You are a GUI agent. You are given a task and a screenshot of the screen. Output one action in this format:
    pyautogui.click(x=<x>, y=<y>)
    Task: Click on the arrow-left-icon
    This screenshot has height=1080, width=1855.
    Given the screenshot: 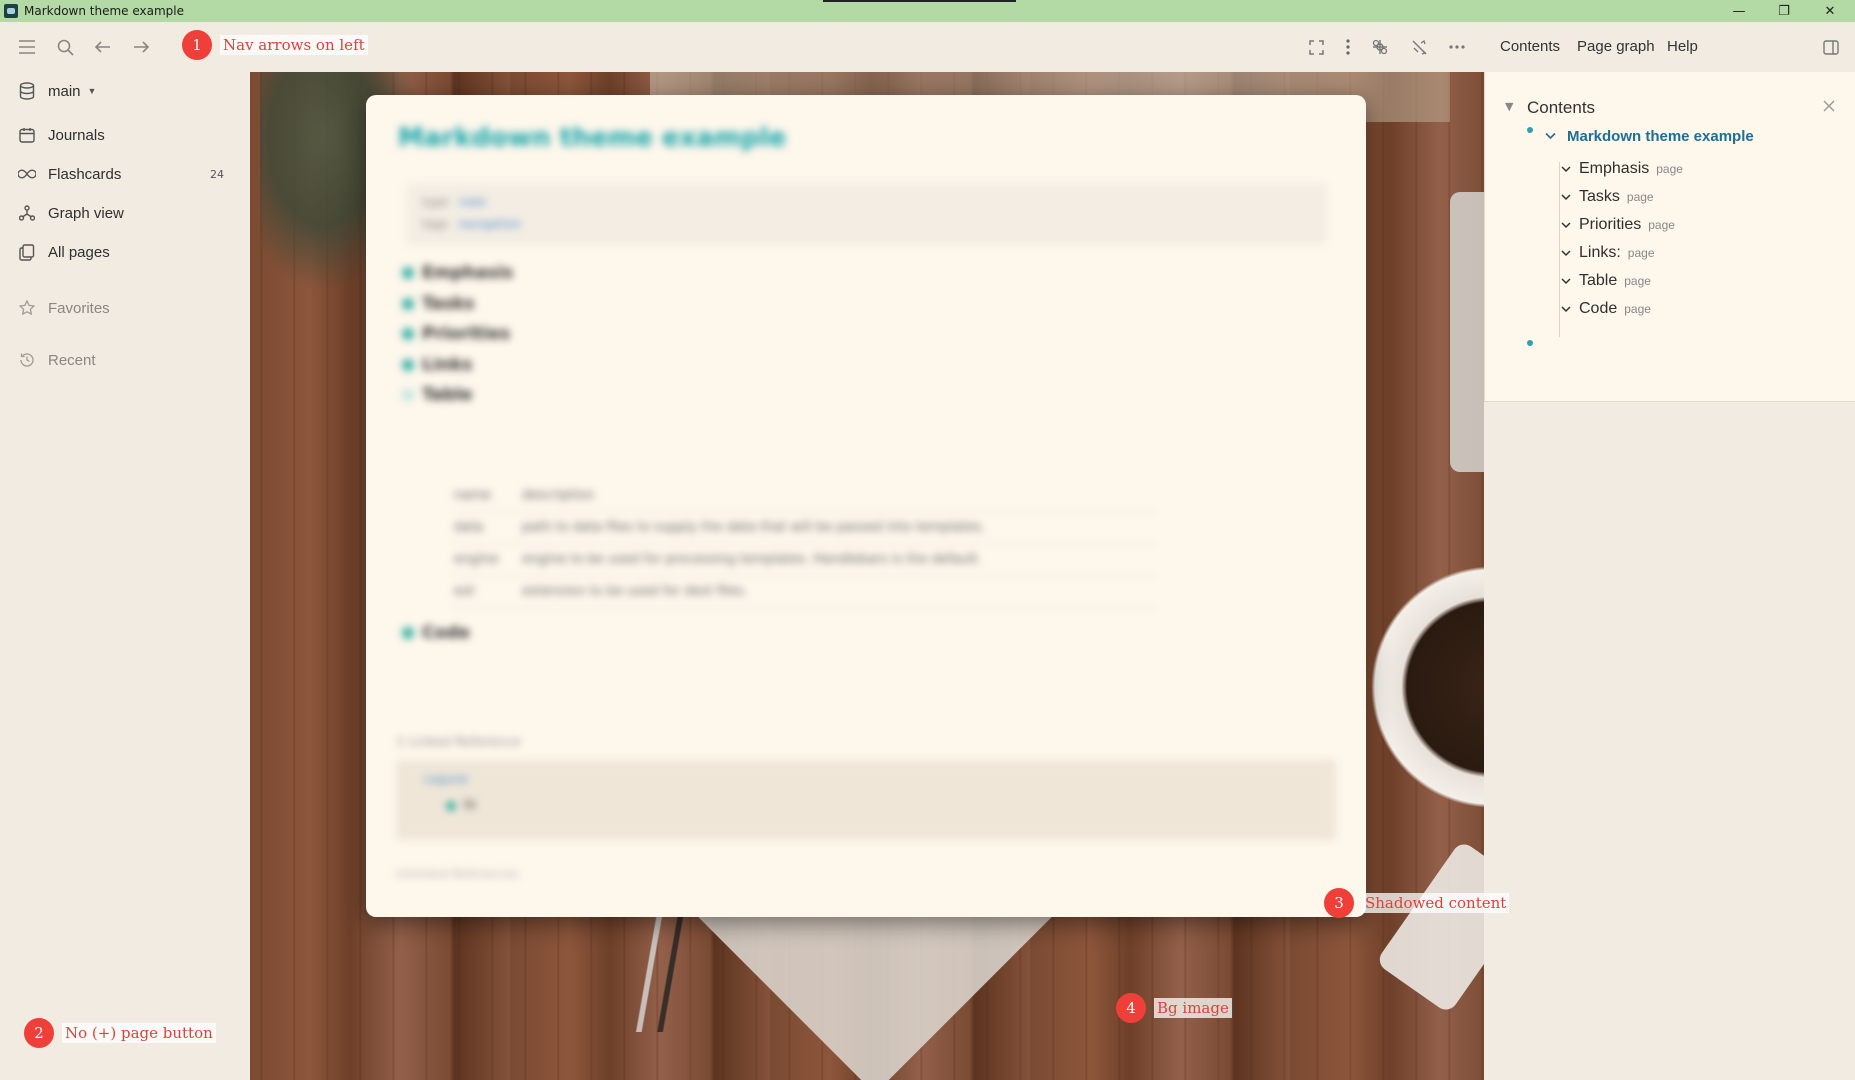 What is the action you would take?
    pyautogui.click(x=103, y=47)
    